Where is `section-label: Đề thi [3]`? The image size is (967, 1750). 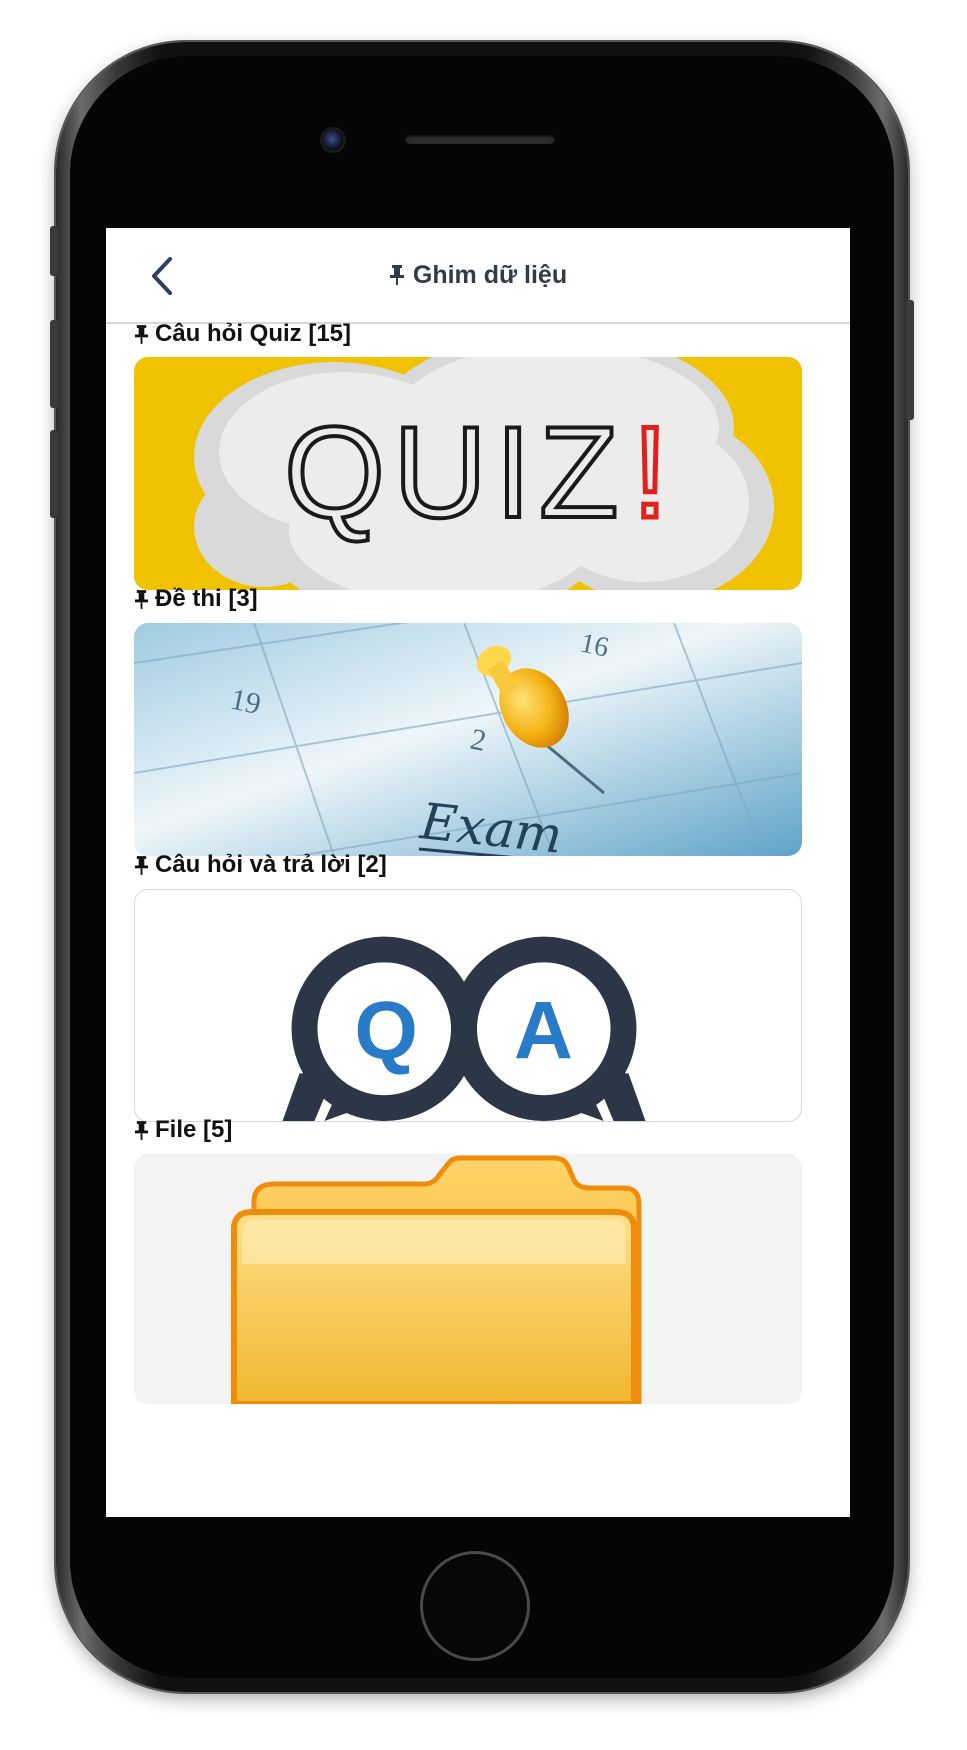
section-label: Đề thi [3] is located at coordinates (206, 598).